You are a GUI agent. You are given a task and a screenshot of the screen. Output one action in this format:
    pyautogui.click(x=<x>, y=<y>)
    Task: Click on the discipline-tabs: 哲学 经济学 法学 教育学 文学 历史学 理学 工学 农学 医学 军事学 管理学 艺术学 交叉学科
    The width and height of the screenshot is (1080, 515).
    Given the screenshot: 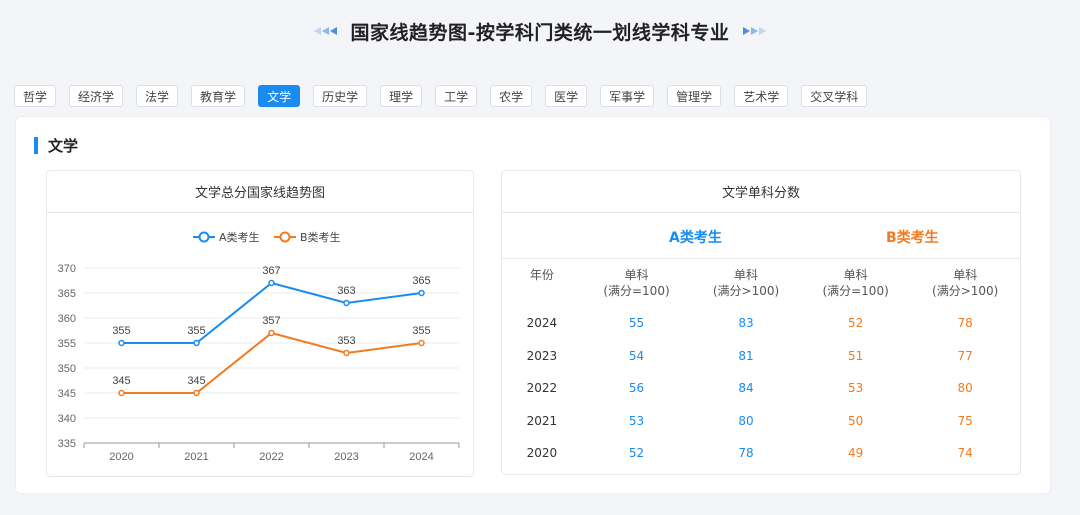 What is the action you would take?
    pyautogui.click(x=447, y=96)
    